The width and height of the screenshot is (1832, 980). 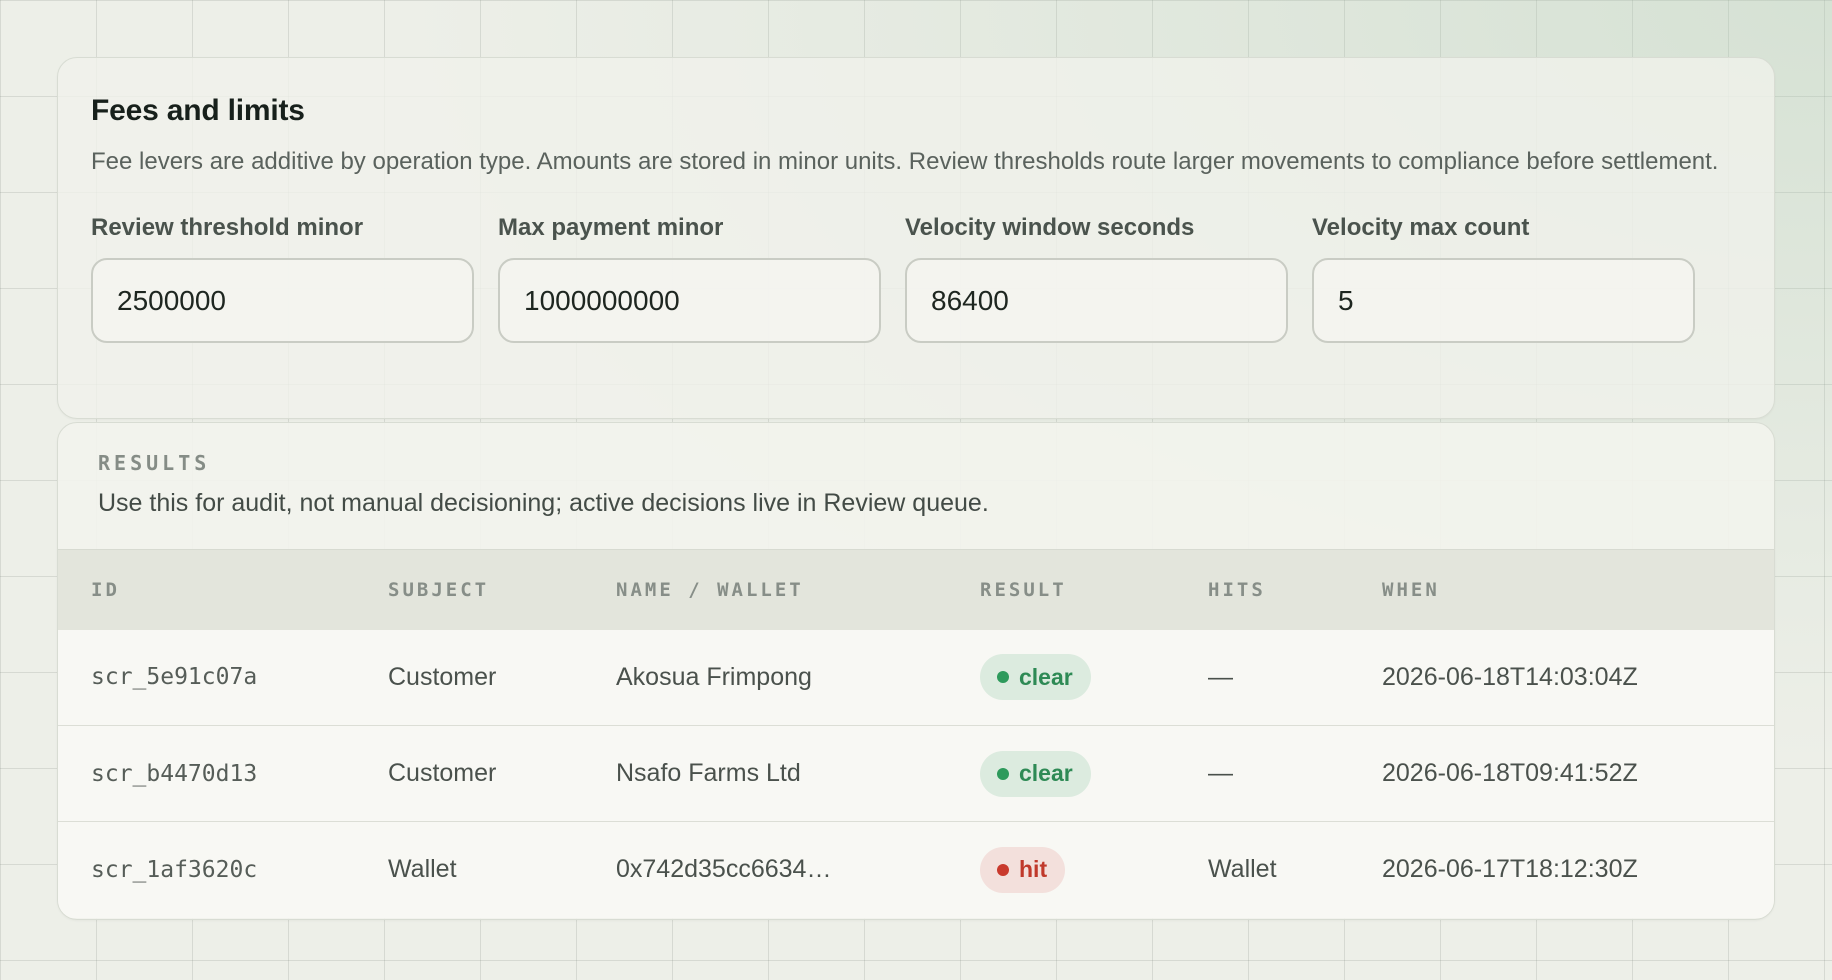 I want to click on row-name: Nsafo Farms Ltd, so click(x=798, y=773).